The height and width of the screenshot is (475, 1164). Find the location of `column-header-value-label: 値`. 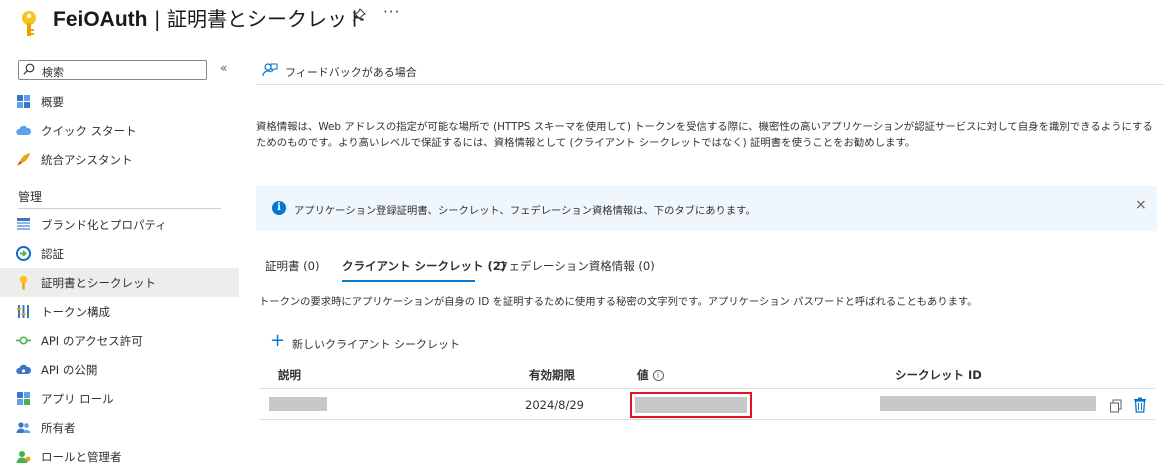

column-header-value-label: 値 is located at coordinates (643, 375).